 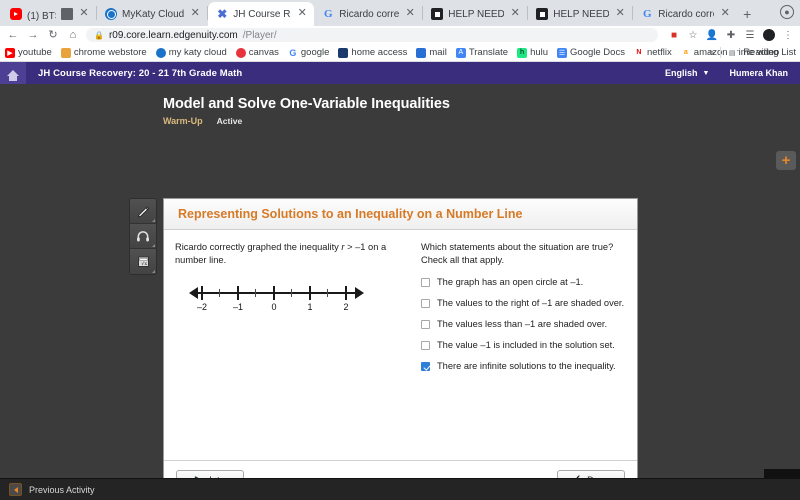 I want to click on chrome-menu-icon: ⋮, so click(x=788, y=35).